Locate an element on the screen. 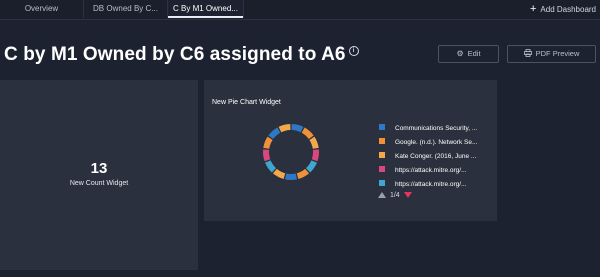 The height and width of the screenshot is (277, 600). legend-page-indicator: 1/4 is located at coordinates (394, 195).